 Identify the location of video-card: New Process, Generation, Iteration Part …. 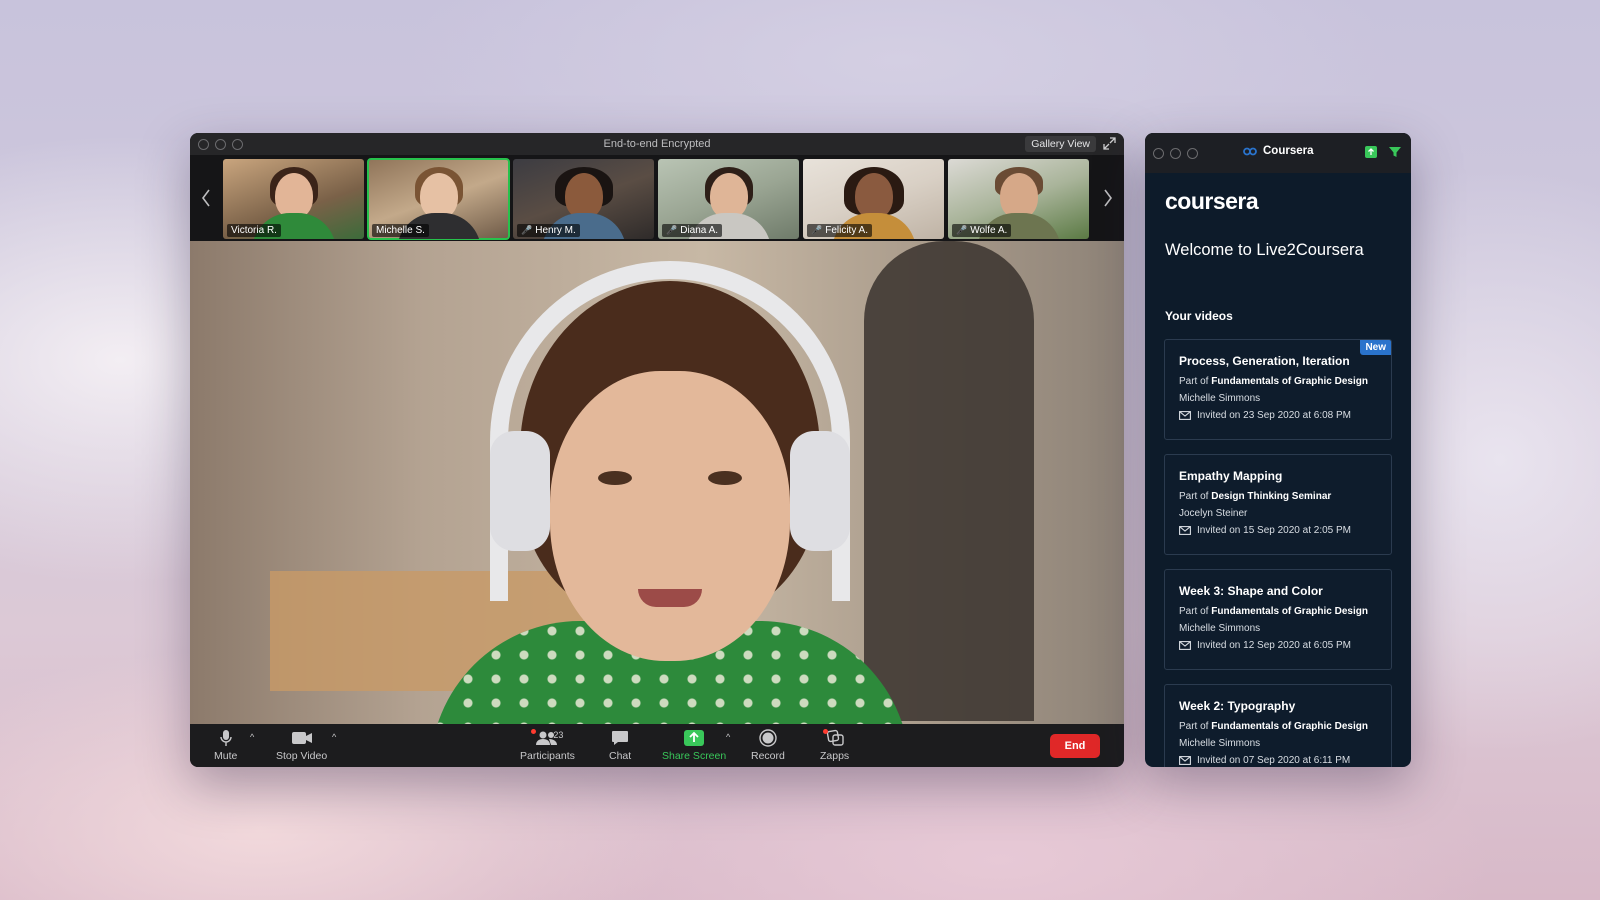
(1278, 389).